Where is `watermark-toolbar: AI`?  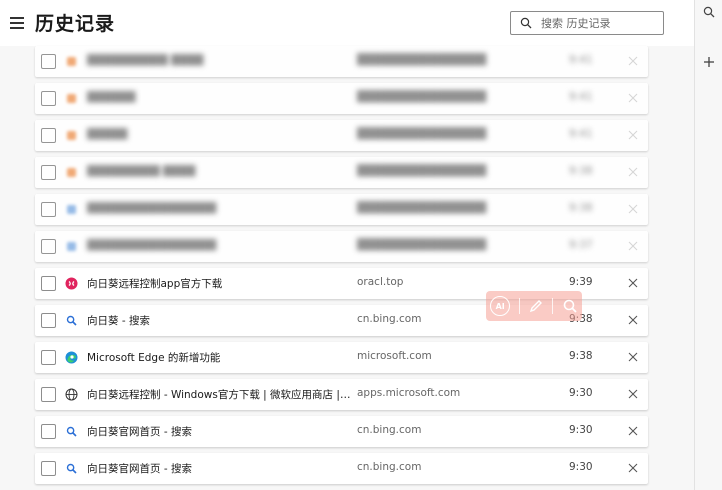
watermark-toolbar: AI is located at coordinates (534, 306).